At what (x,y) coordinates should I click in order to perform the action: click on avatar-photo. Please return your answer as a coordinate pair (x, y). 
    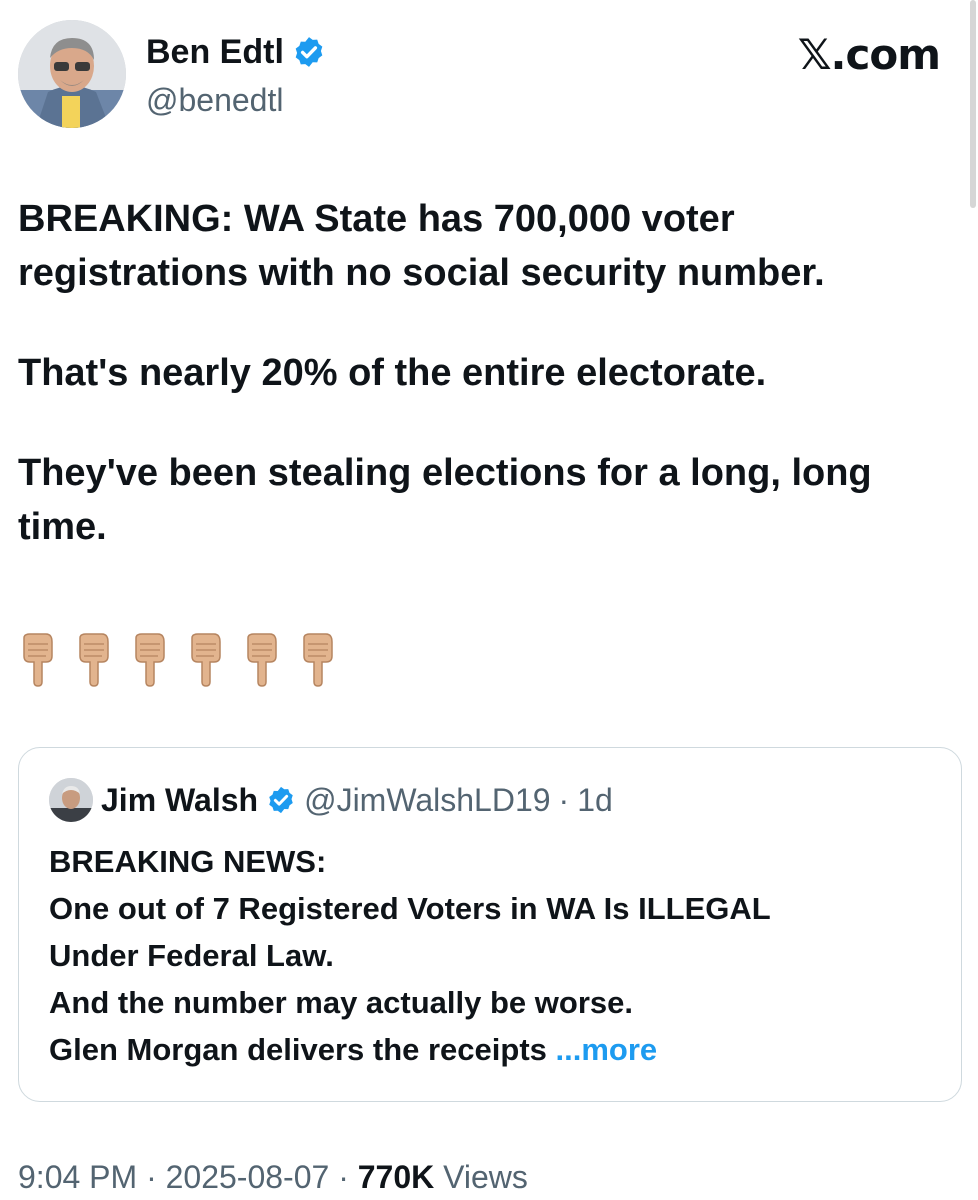
    Looking at the image, I should click on (72, 74).